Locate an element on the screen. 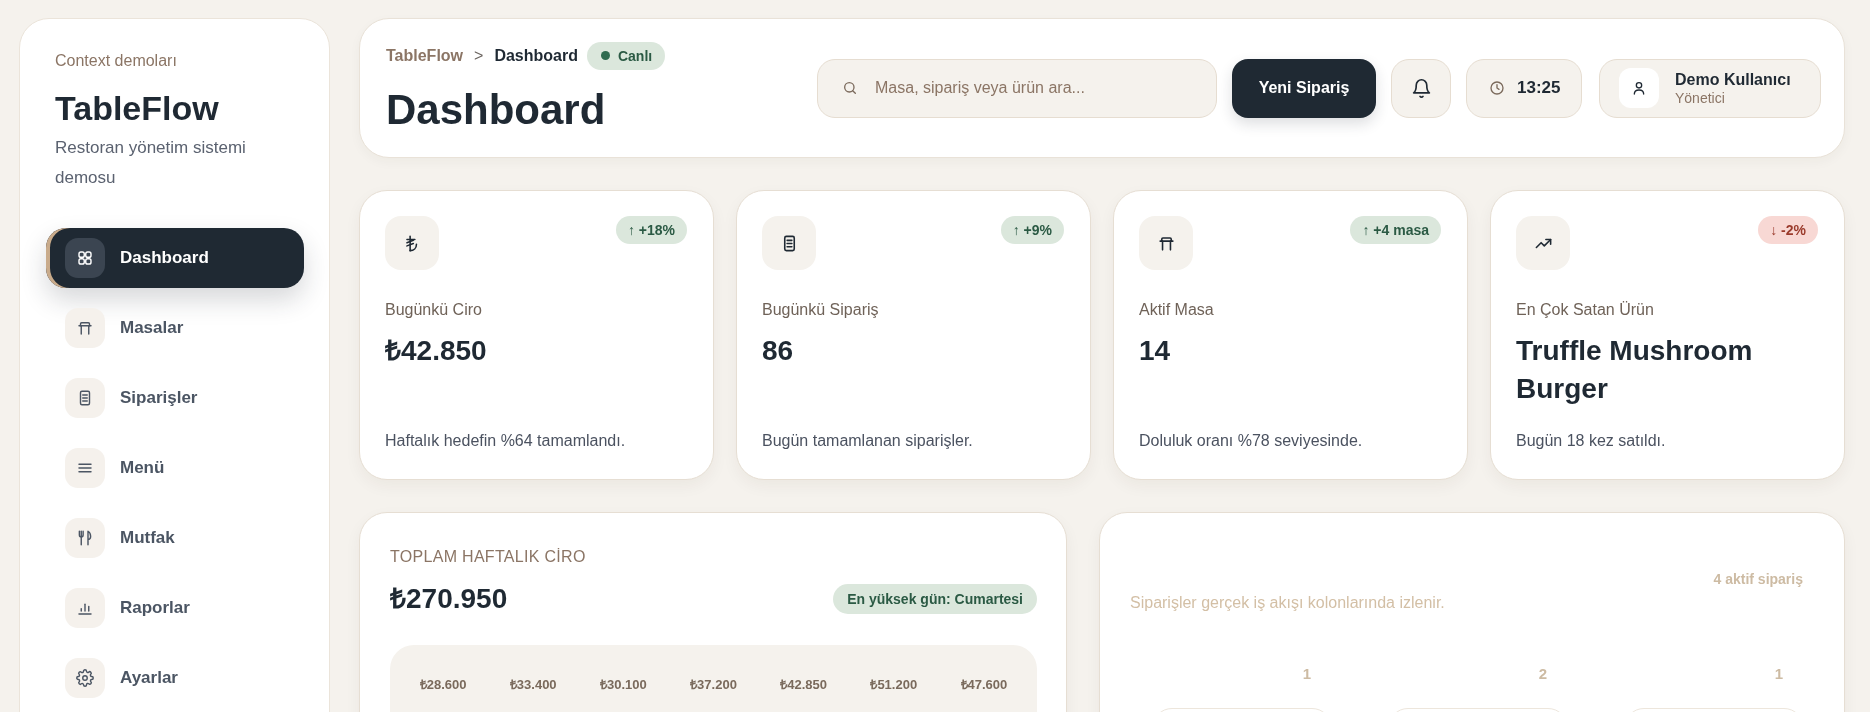  stat-label: En Çok Satan Ürün is located at coordinates (1585, 310).